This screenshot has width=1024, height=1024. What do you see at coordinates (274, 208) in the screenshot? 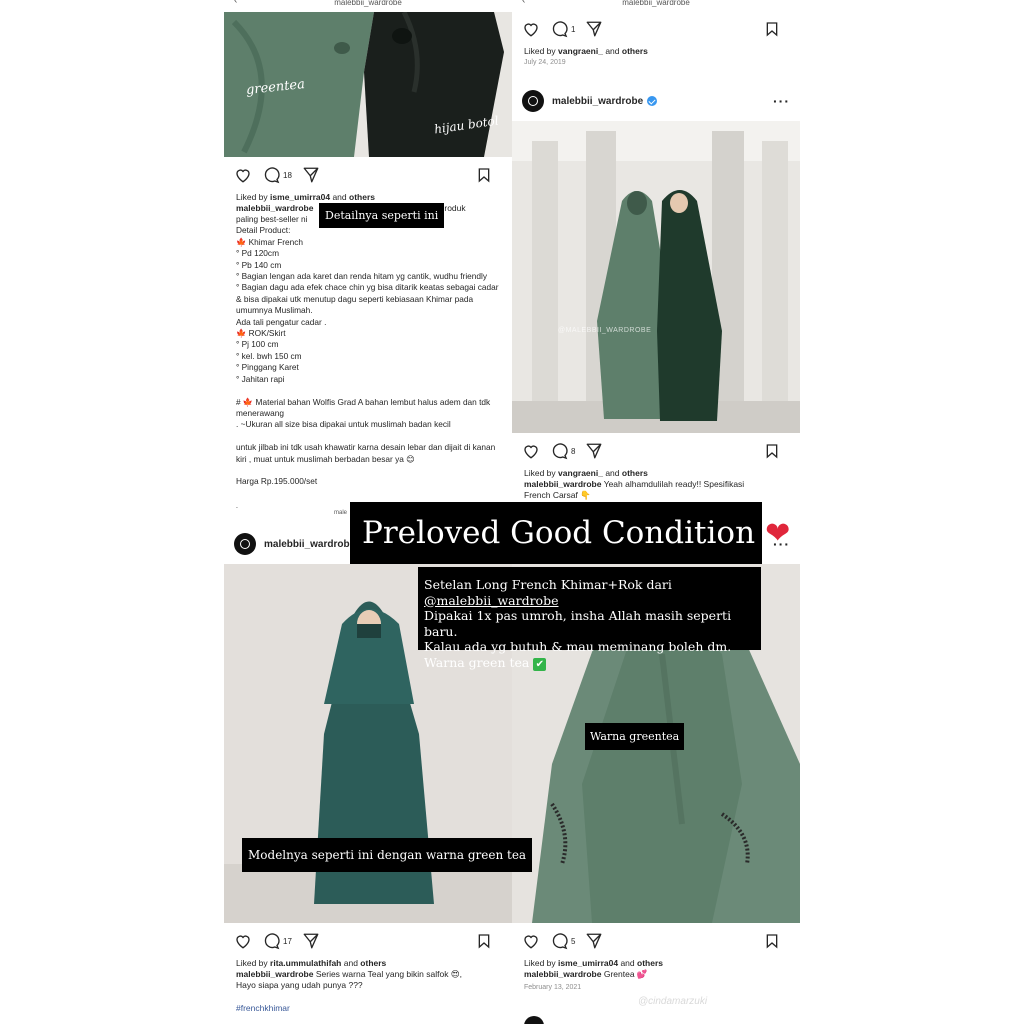
I see `caption-username: malebbii_wardrobe` at bounding box center [274, 208].